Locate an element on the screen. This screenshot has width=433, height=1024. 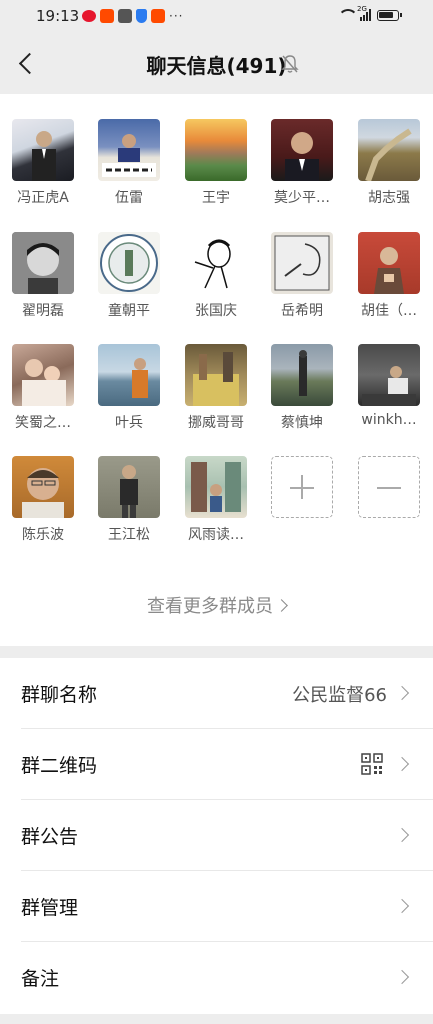
member-item: 陈乐波 is located at coordinates (43, 500).